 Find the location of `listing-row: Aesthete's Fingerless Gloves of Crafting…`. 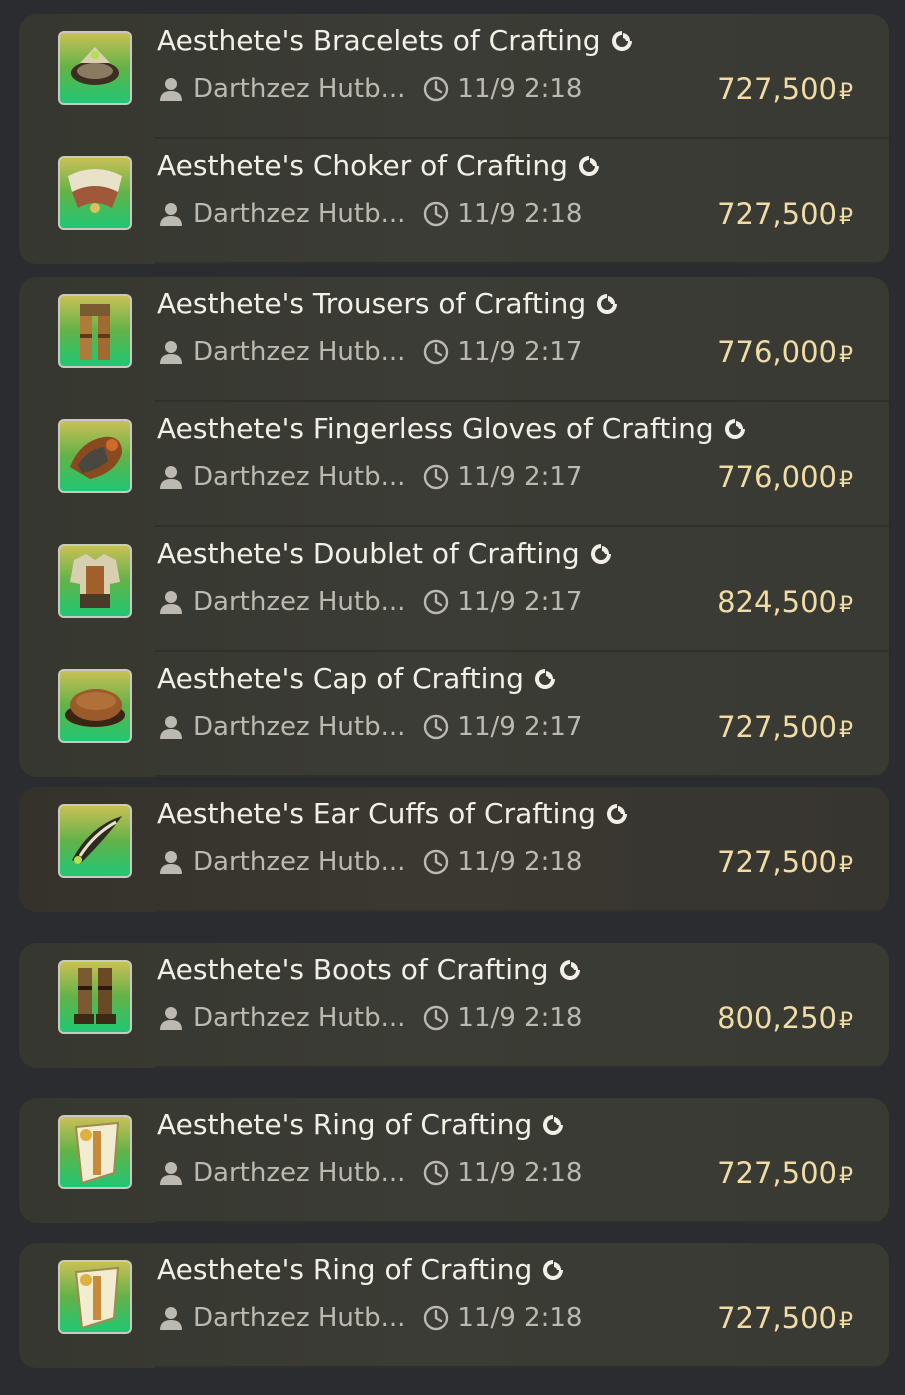

listing-row: Aesthete's Fingerless Gloves of Crafting… is located at coordinates (454, 464).